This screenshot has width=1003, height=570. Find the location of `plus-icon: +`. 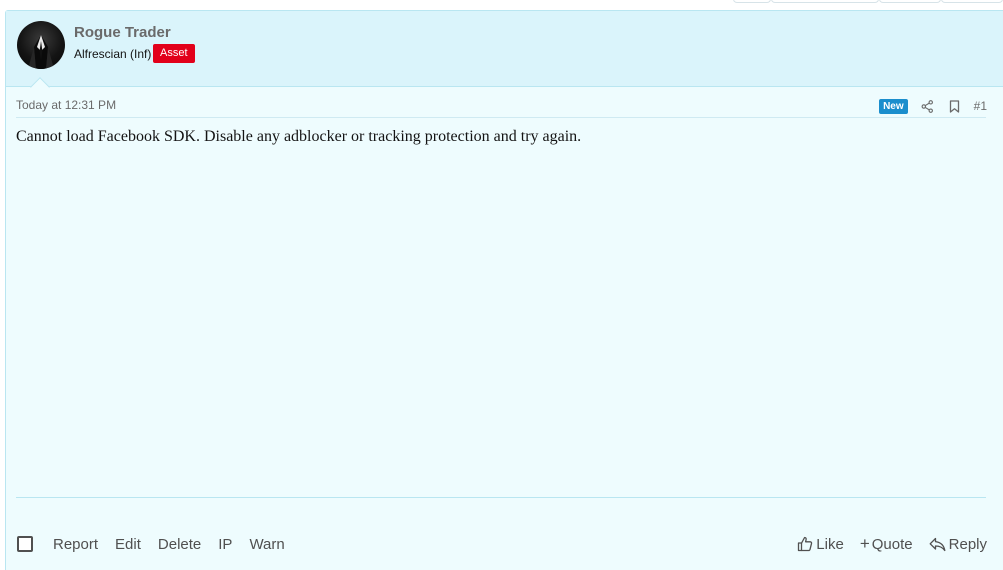

plus-icon: + is located at coordinates (864, 543).